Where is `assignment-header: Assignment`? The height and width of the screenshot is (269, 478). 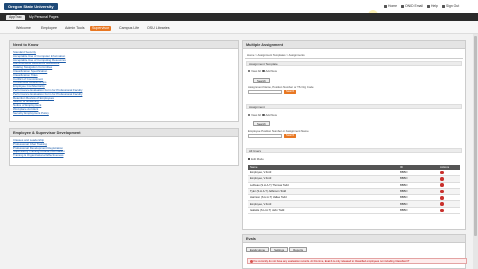
assignment-header: Assignment is located at coordinates (354, 106).